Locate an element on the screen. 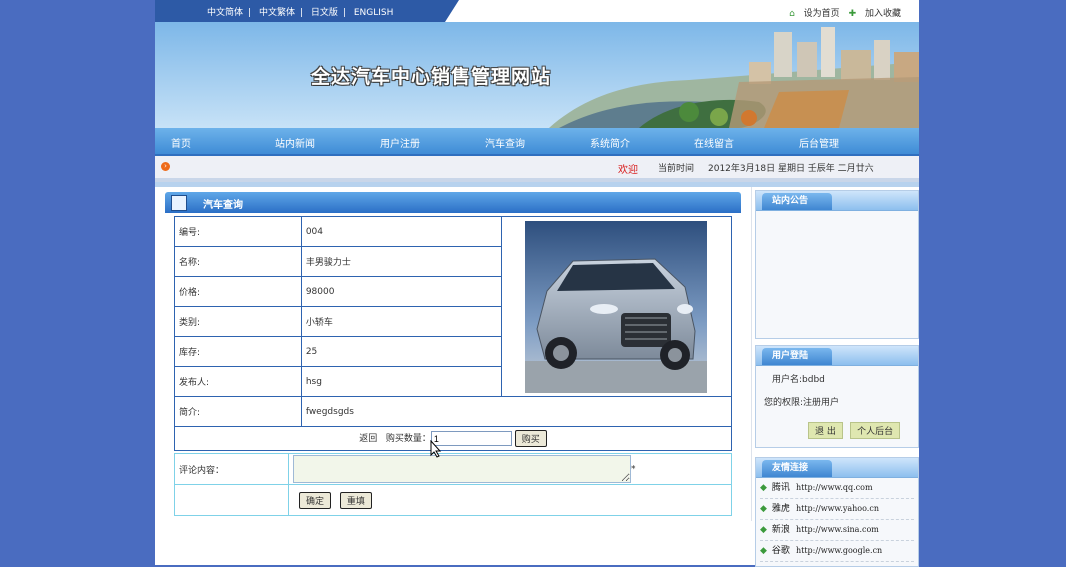 The image size is (1066, 567). link-url: http://www.qq.com is located at coordinates (834, 487).